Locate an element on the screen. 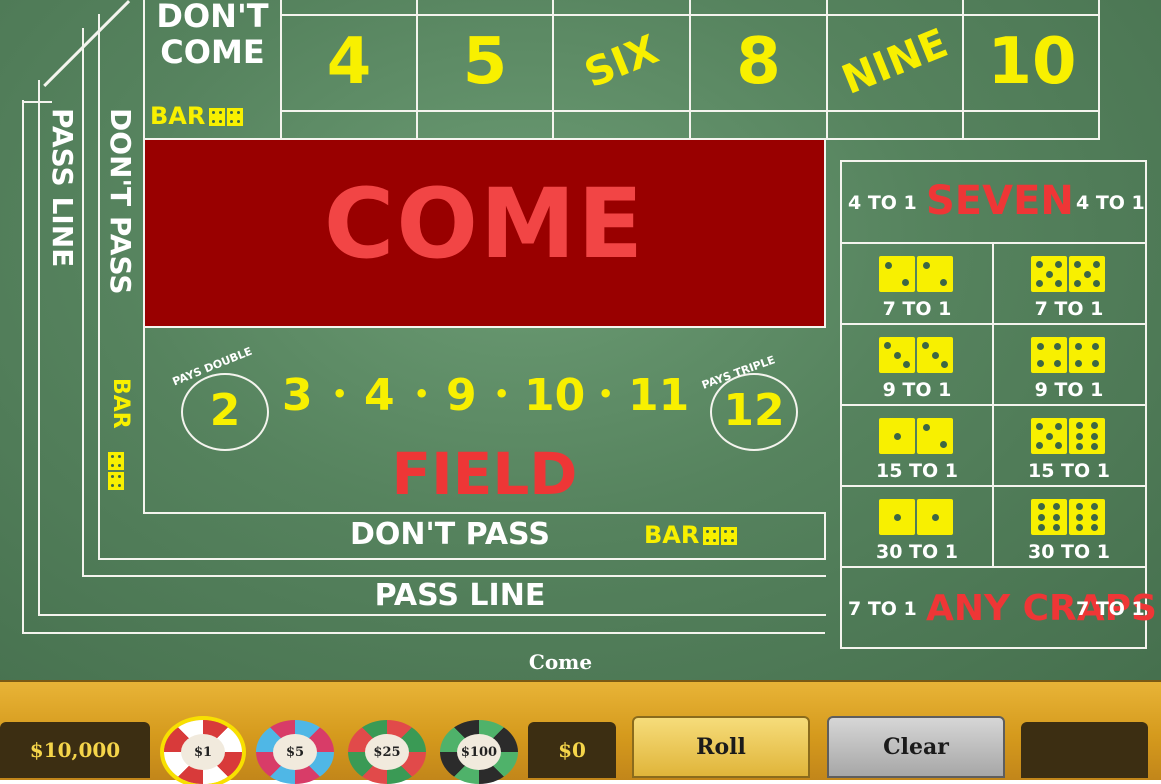 This screenshot has width=1161, height=784. any-craps-bet: 7 TO 1 ANY CRAPS 7 TO 1 is located at coordinates (998, 608).